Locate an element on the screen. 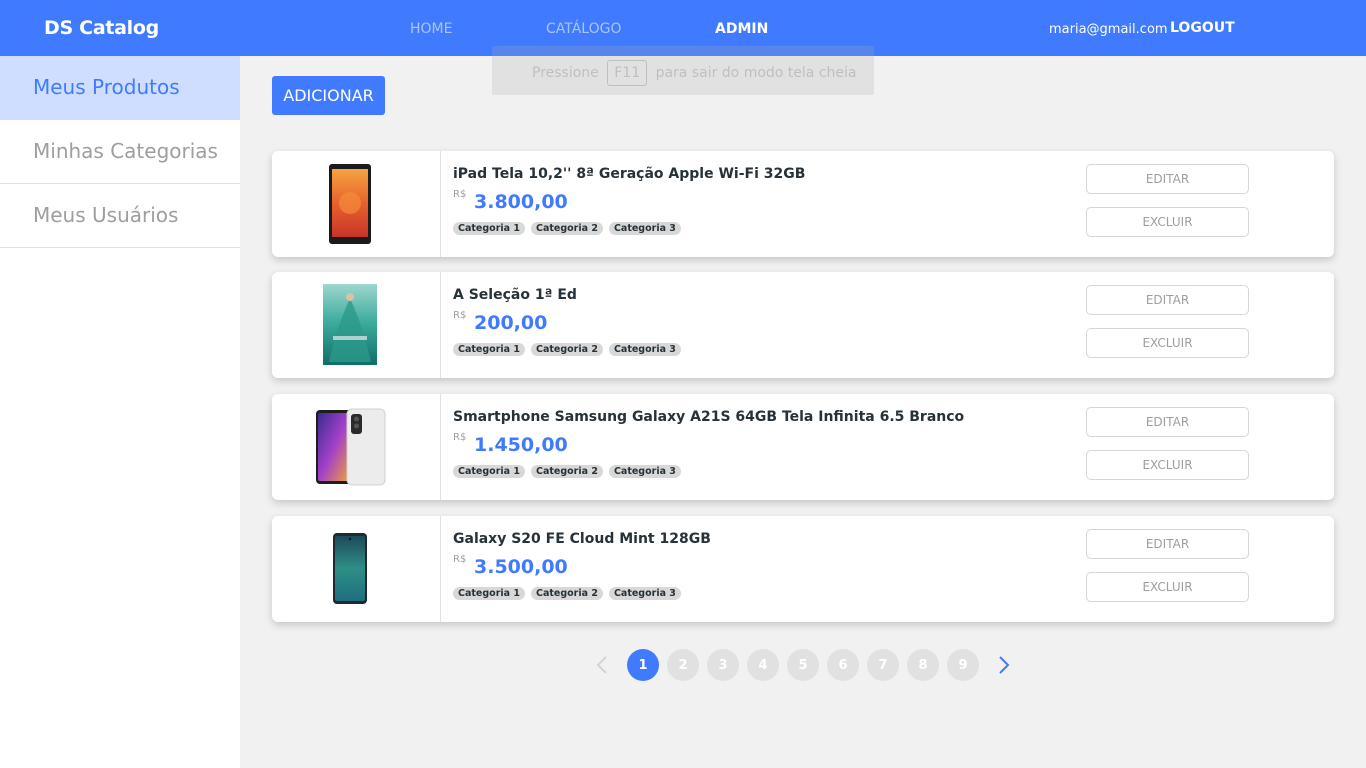  sidebar-item-label: Meus Usuários is located at coordinates (106, 215).